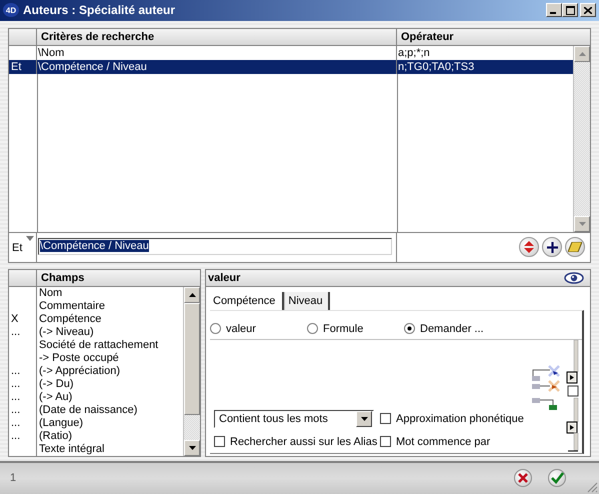  Describe the element at coordinates (61, 423) in the screenshot. I see `field-name: (Langue)` at that location.